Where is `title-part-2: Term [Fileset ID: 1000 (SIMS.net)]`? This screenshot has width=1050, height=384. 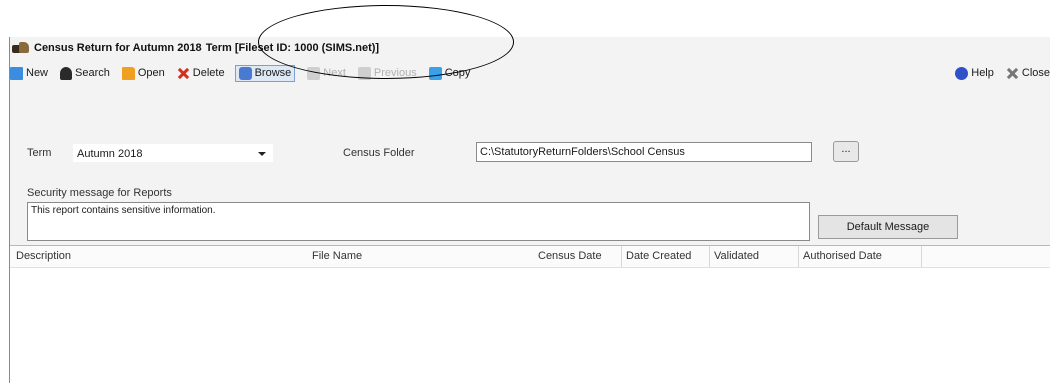 title-part-2: Term [Fileset ID: 1000 (SIMS.net)] is located at coordinates (292, 48).